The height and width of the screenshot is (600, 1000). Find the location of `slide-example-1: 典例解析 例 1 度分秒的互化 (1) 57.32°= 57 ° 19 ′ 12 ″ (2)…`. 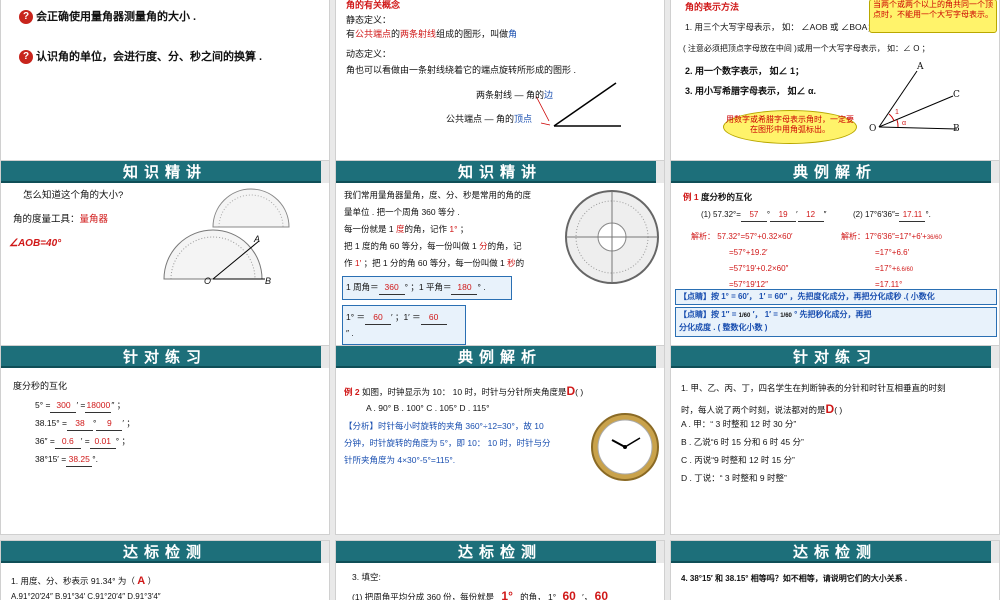

slide-example-1: 典例解析 例 1 度分秒的互化 (1) 57.32°= 57 ° 19 ′ 12 ″ (2)… is located at coordinates (835, 255).